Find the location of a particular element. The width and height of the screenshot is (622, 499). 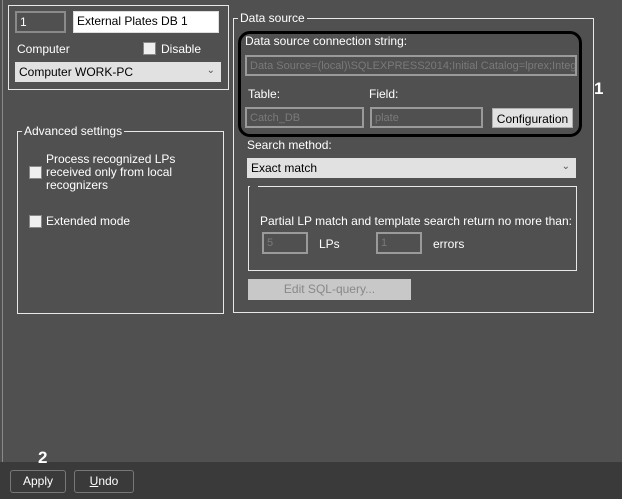

undo-mnemonic: U is located at coordinates (94, 481).